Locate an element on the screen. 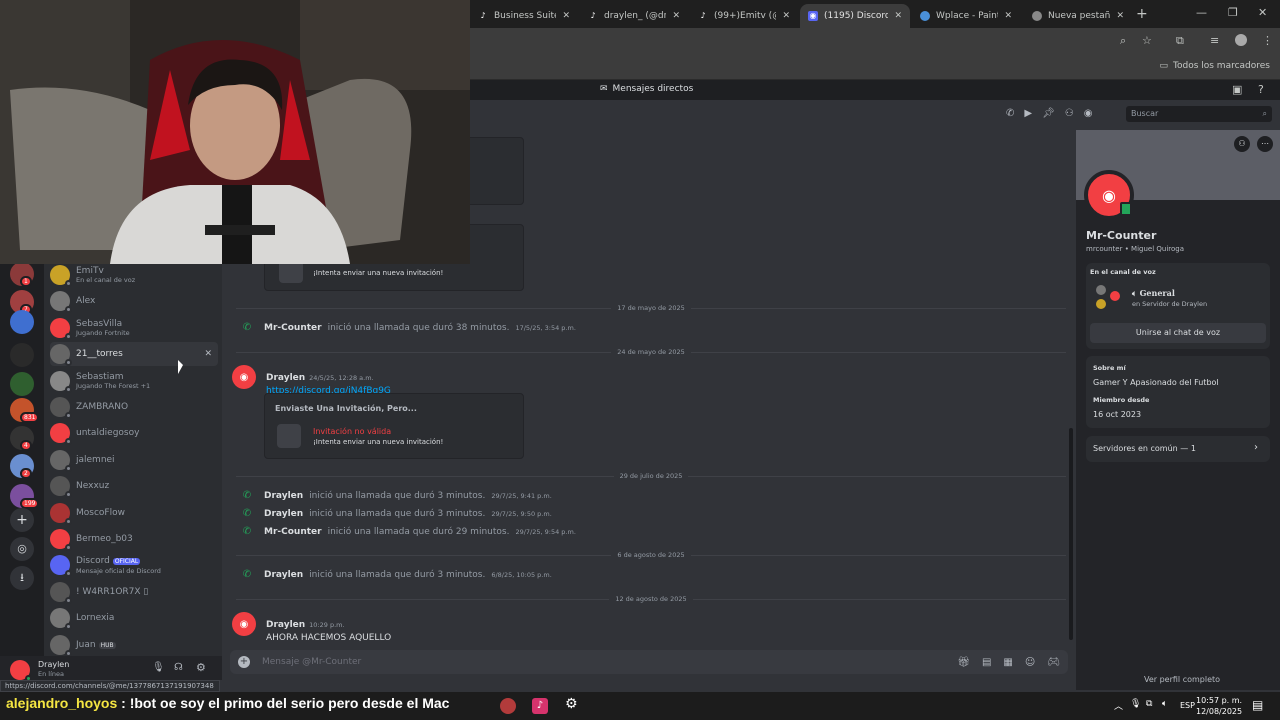 The height and width of the screenshot is (720, 1280). dm-item: MoscoFlow is located at coordinates (134, 513).